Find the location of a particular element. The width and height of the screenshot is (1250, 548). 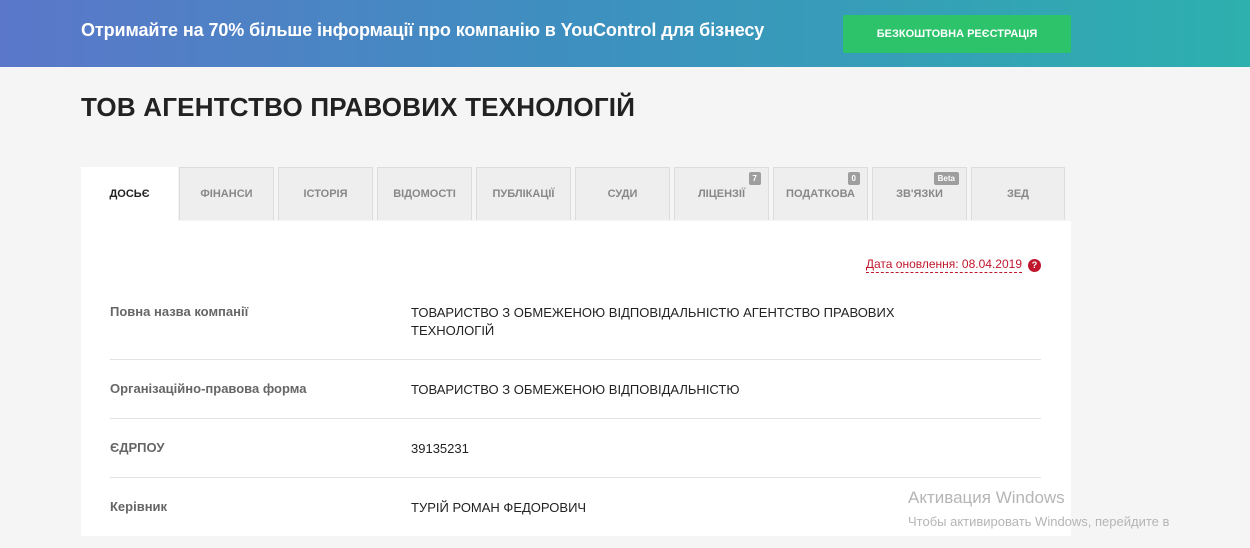

help-icon: ? is located at coordinates (1034, 265).